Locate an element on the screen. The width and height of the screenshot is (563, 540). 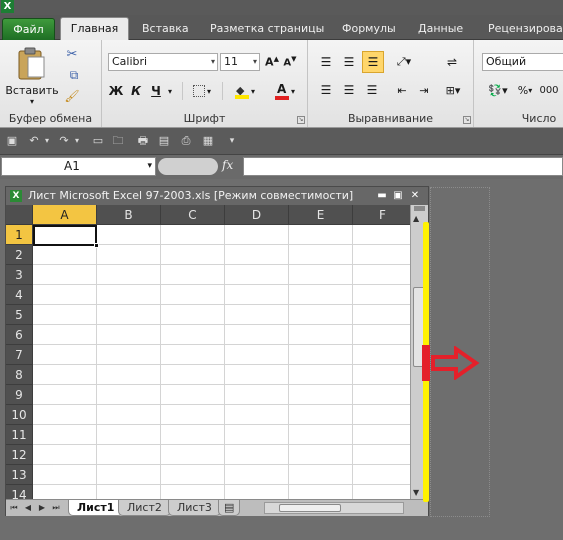
split-handle is located at coordinates (419, 208).